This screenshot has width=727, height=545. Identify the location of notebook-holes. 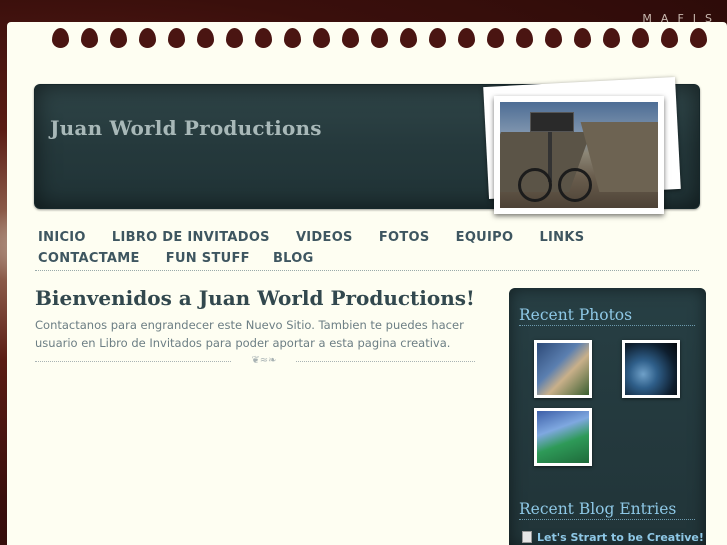
(367, 40).